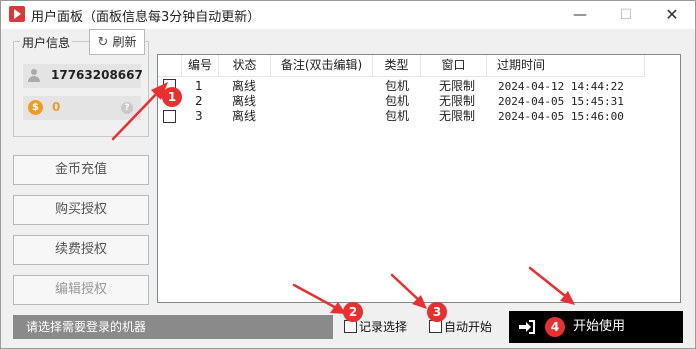 Image resolution: width=696 pixels, height=349 pixels. What do you see at coordinates (199, 86) in the screenshot?
I see `row-id: 1` at bounding box center [199, 86].